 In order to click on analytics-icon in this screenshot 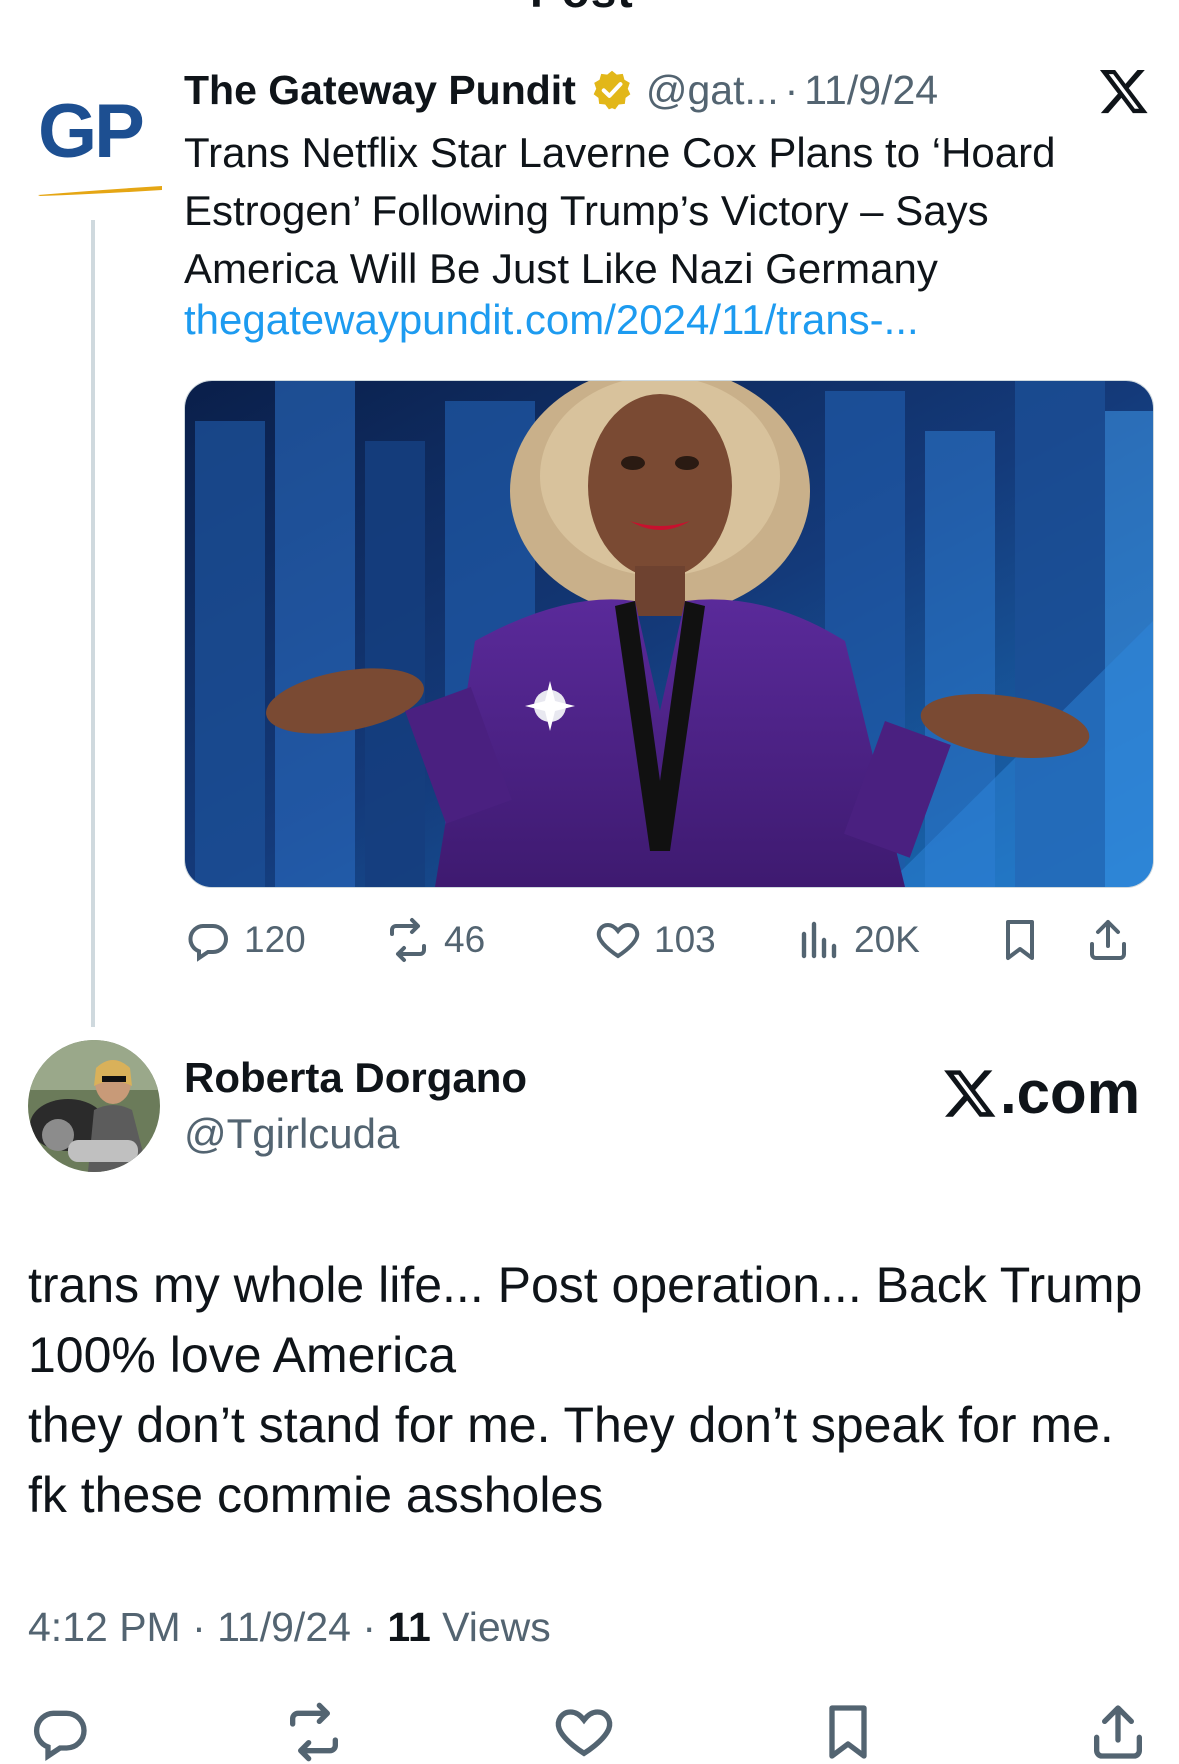, I will do `click(819, 940)`.